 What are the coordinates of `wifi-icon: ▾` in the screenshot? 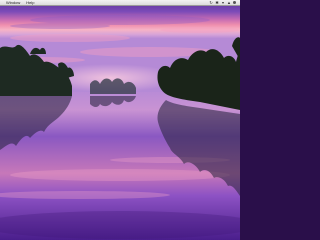 It's located at (223, 2).